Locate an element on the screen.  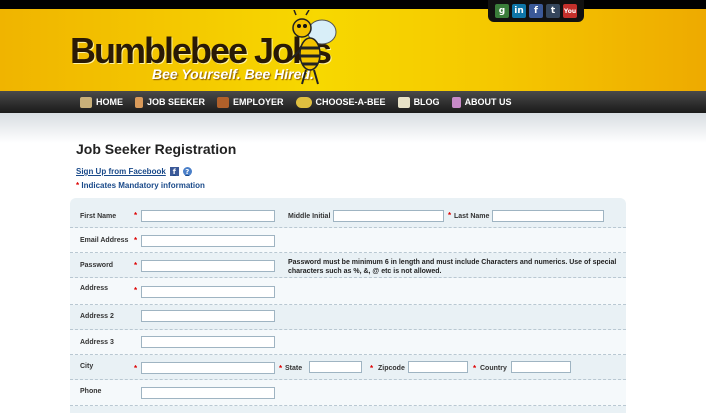
bee-mascot-icon is located at coordinates (313, 47).